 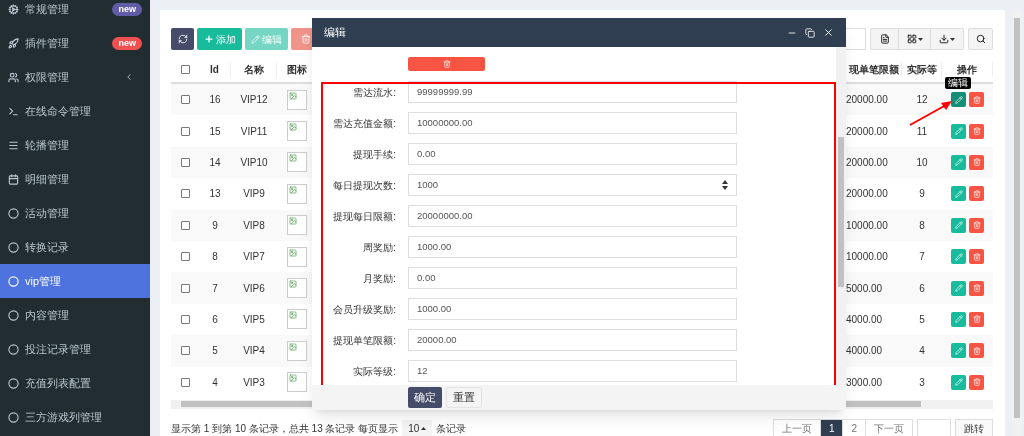 I want to click on input-field: 20000.00, so click(x=572, y=340).